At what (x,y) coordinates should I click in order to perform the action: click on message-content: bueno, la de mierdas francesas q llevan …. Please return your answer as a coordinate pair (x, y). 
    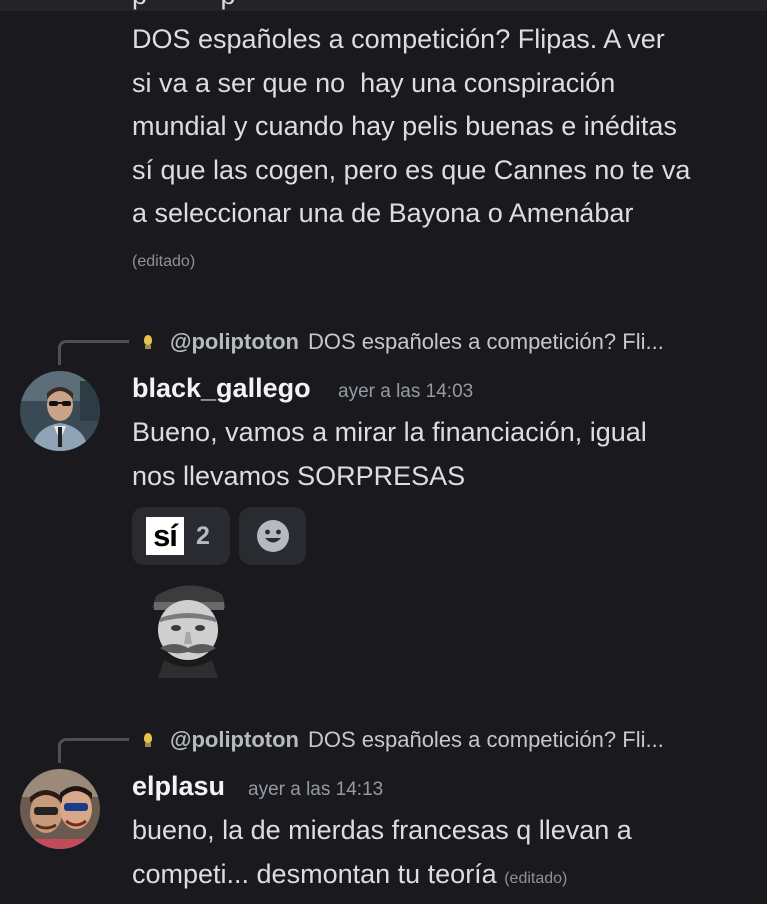
    Looking at the image, I should click on (447, 854).